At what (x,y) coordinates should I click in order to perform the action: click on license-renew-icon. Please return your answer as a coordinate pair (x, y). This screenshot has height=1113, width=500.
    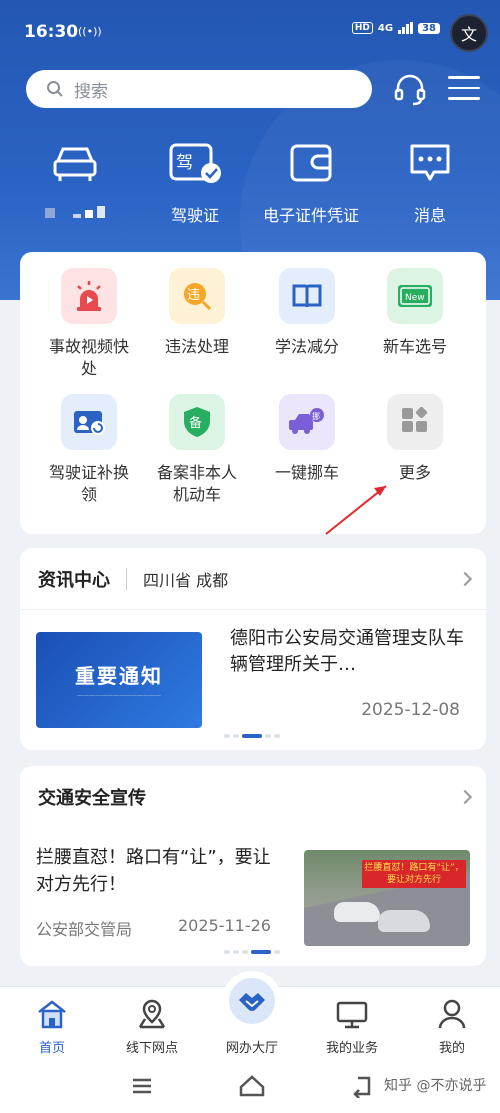
    Looking at the image, I should click on (89, 423).